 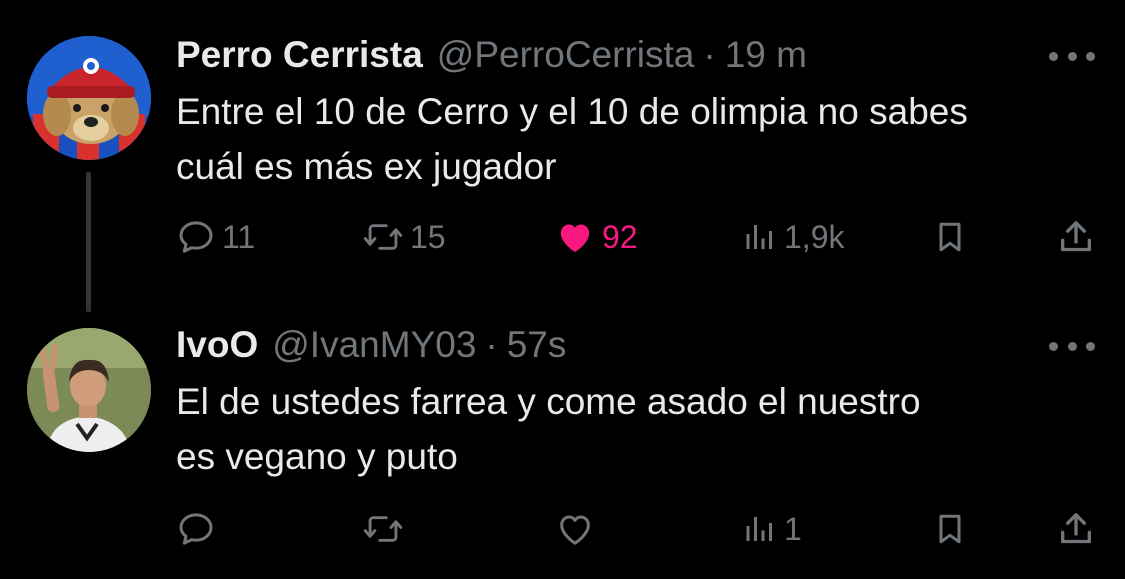 I want to click on reply-button: 11, so click(x=215, y=237).